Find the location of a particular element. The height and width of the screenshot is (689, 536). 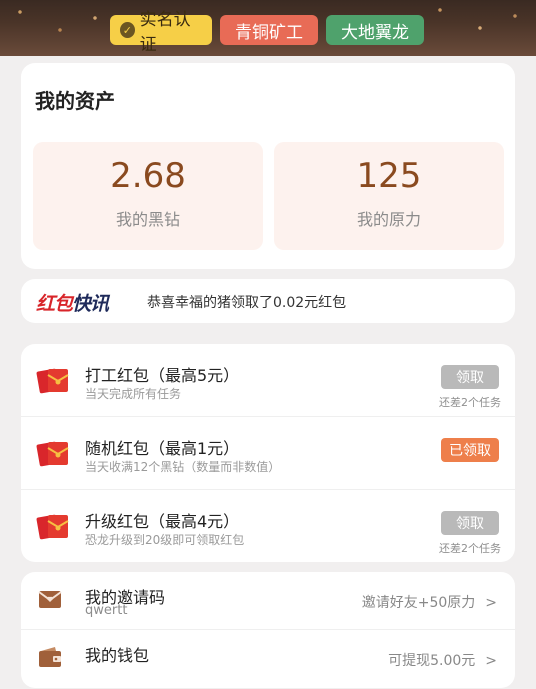

task-name: 随机红包（最高1元） is located at coordinates (162, 448).